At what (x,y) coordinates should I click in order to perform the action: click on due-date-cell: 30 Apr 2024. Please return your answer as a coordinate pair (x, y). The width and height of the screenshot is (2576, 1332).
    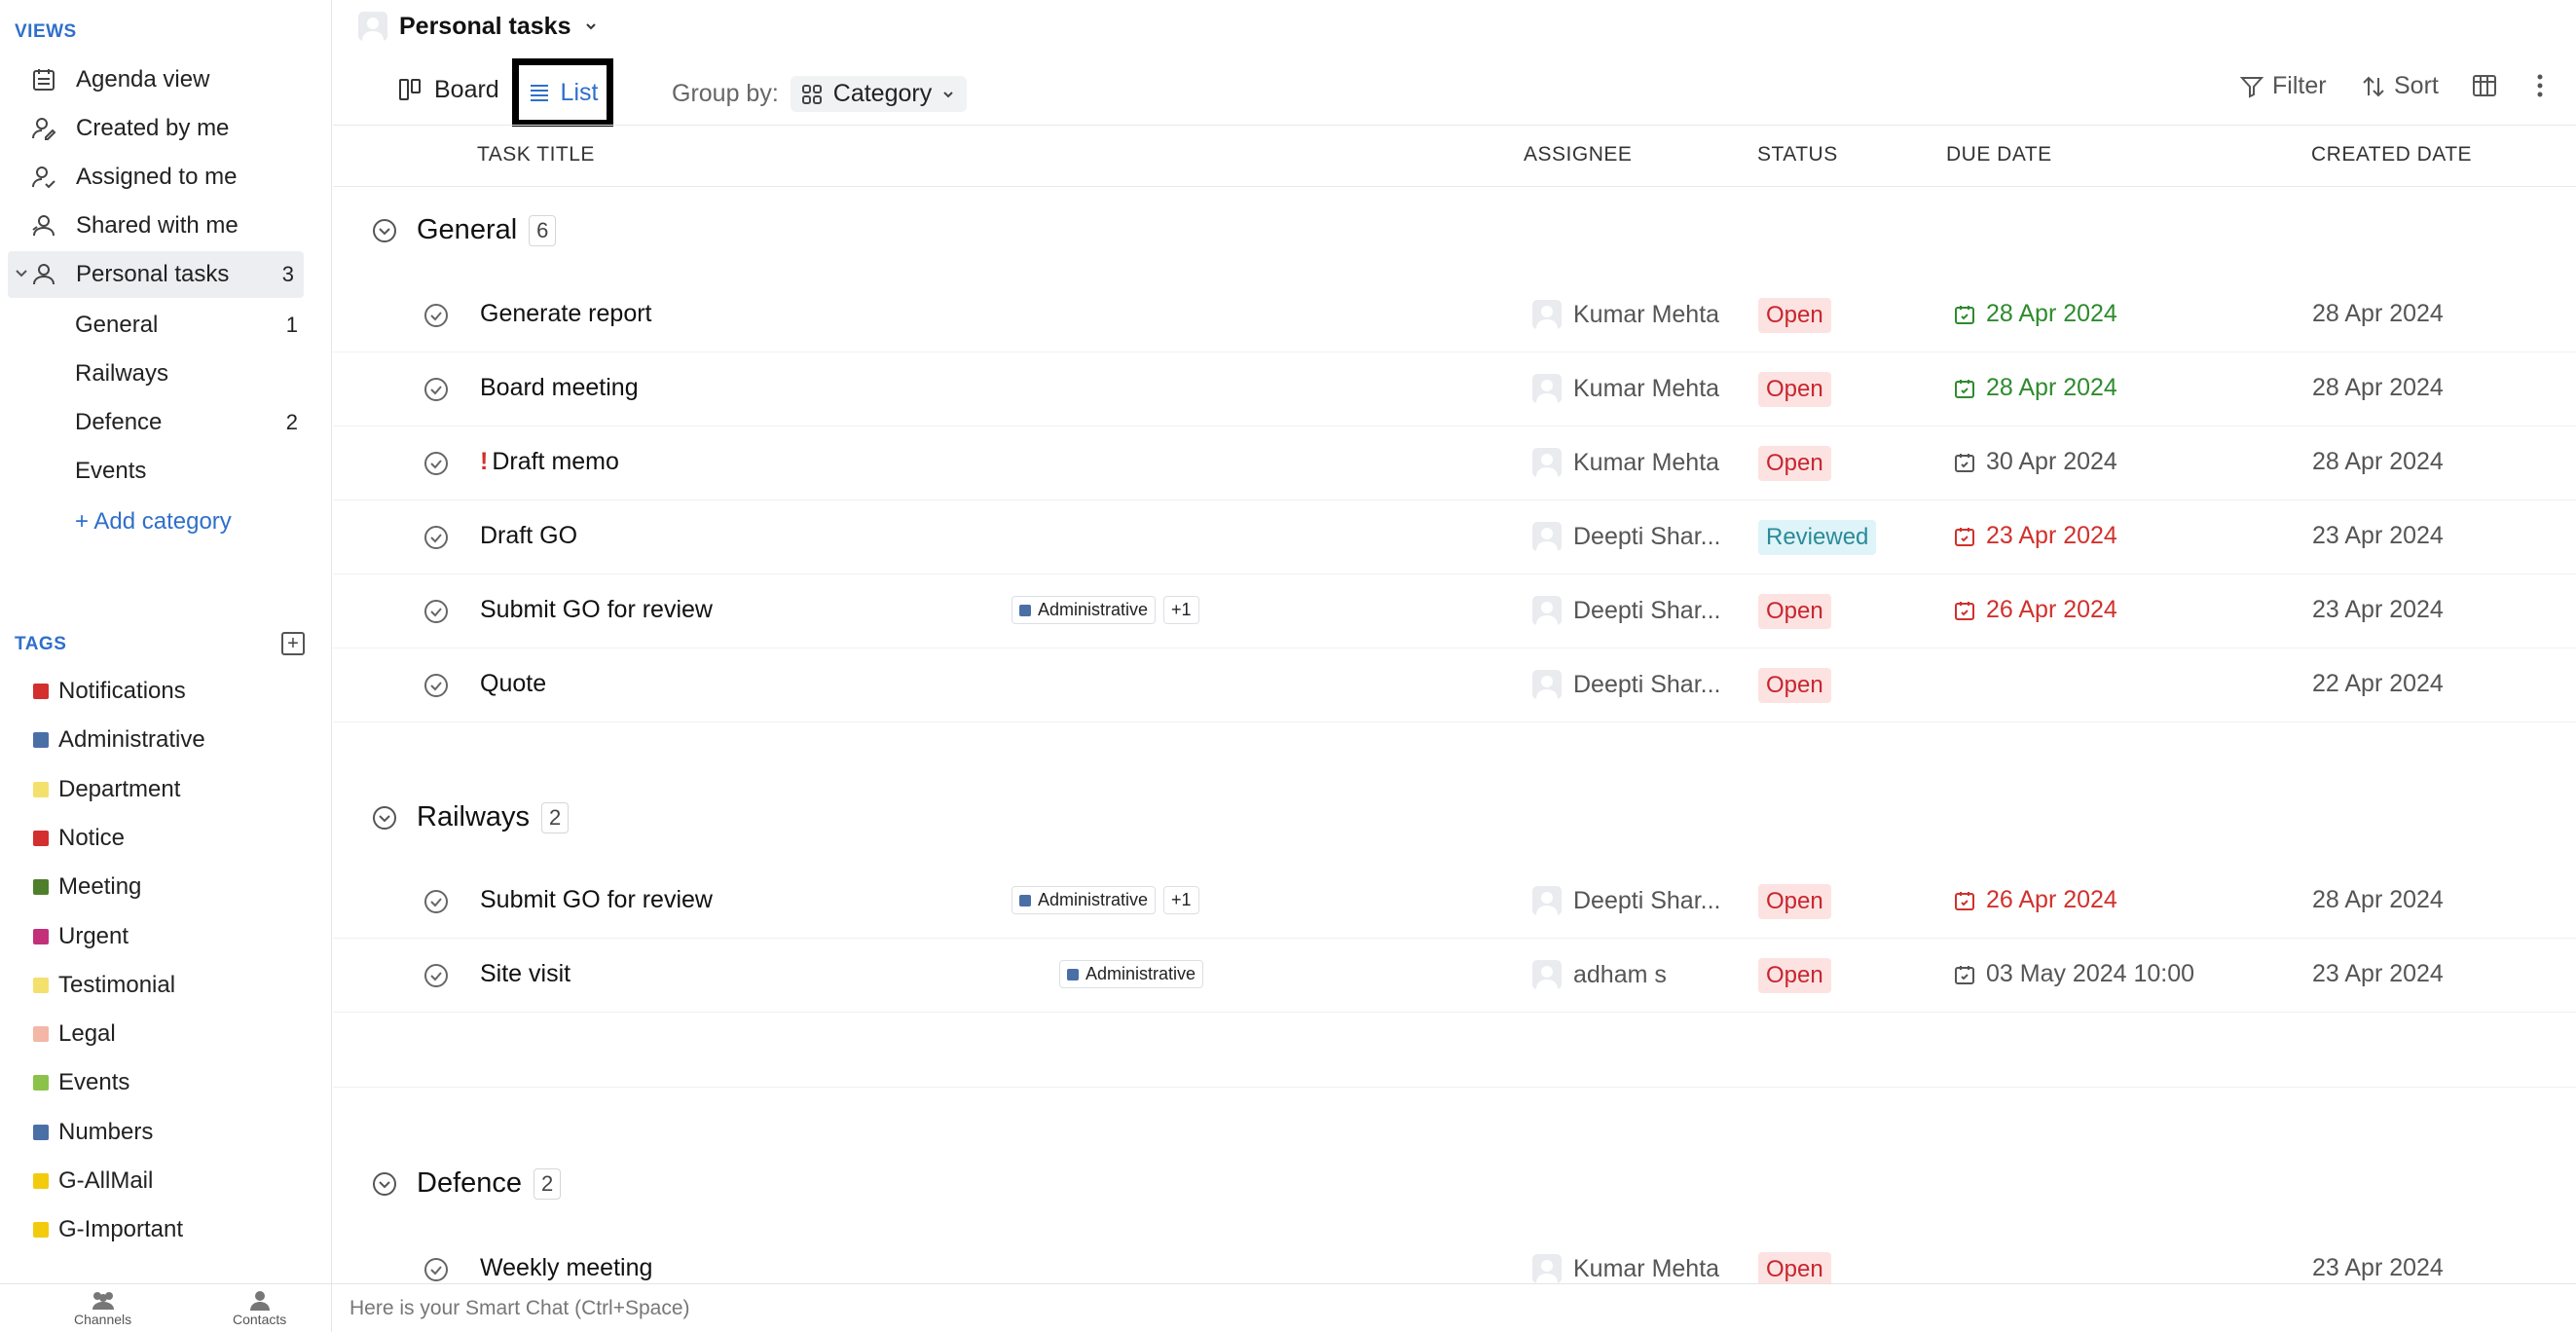
    Looking at the image, I should click on (2035, 462).